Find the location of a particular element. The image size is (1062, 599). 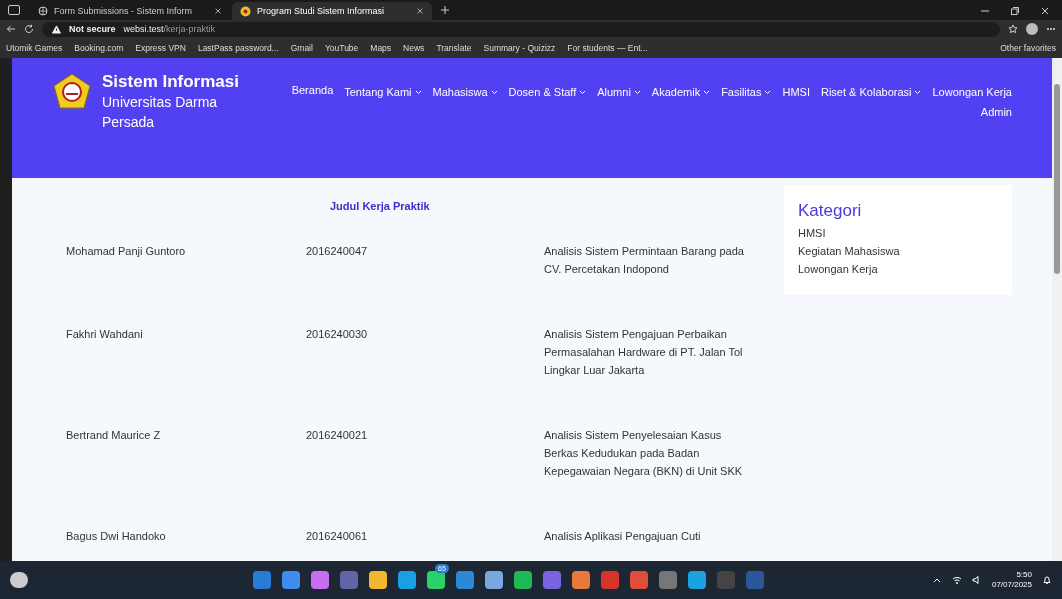

university-crest-icon is located at coordinates (72, 92).